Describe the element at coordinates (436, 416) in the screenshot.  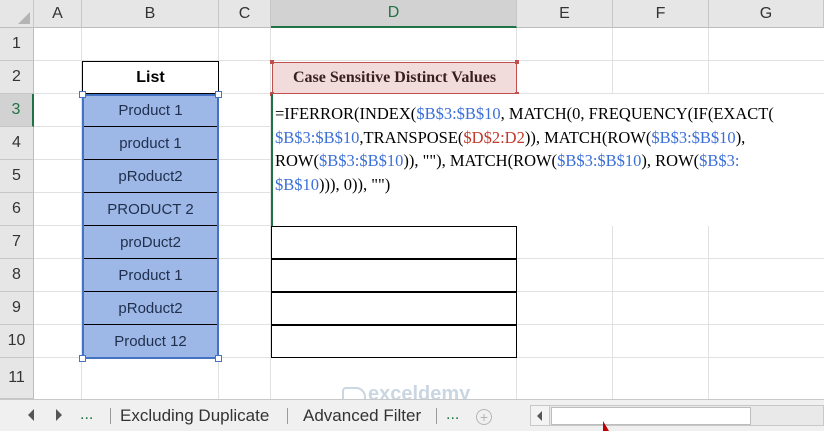
I see `tab-separator` at that location.